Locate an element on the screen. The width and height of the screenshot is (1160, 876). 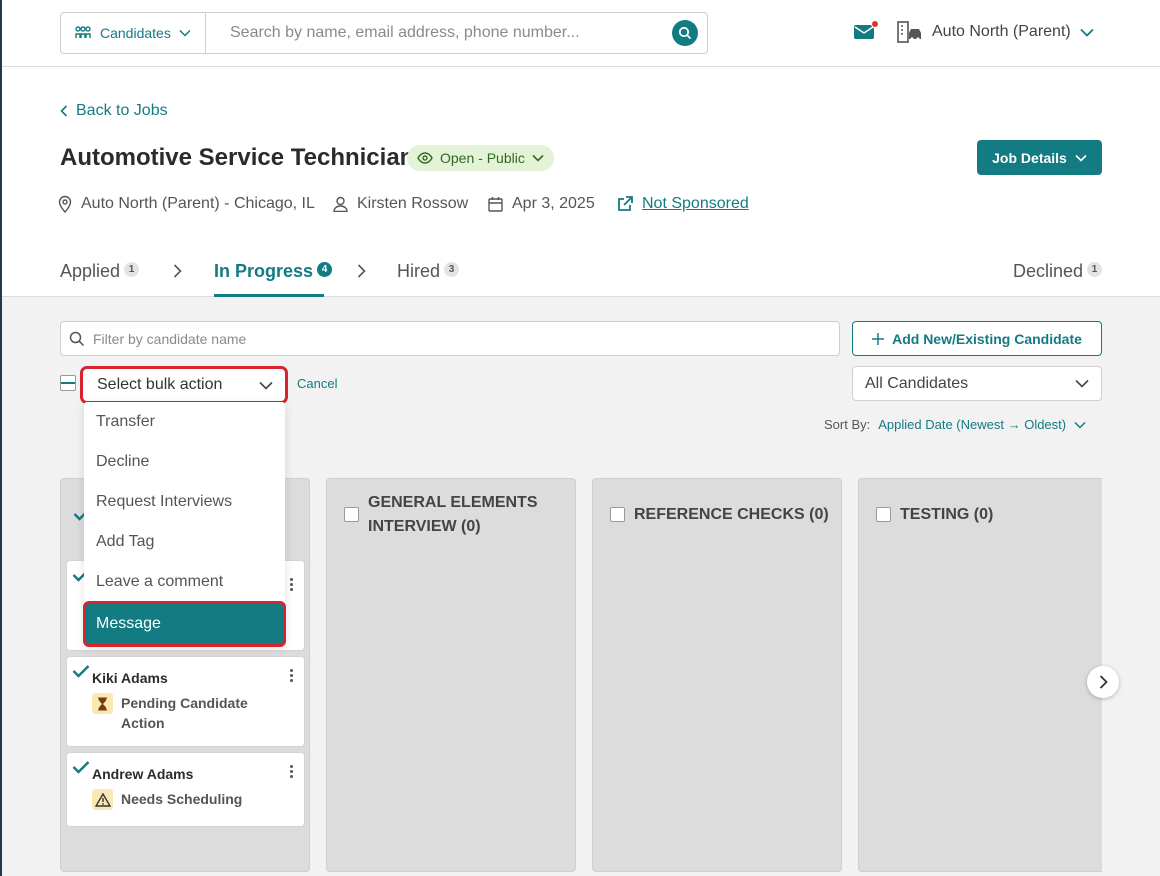
hourglass-icon is located at coordinates (102, 703).